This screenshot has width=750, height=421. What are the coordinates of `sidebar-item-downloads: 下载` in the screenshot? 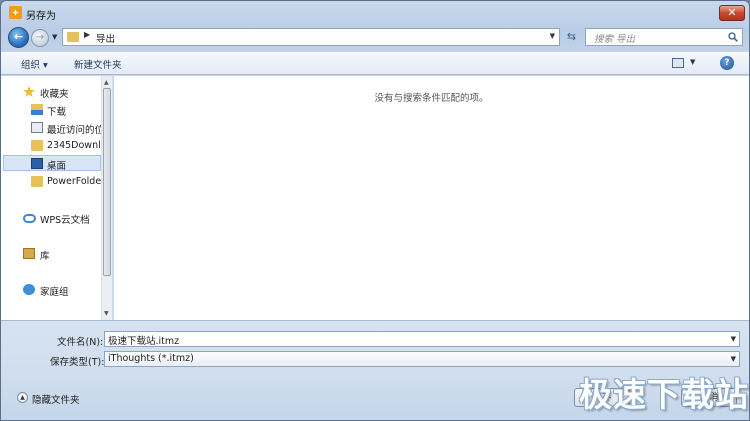 It's located at (51, 110).